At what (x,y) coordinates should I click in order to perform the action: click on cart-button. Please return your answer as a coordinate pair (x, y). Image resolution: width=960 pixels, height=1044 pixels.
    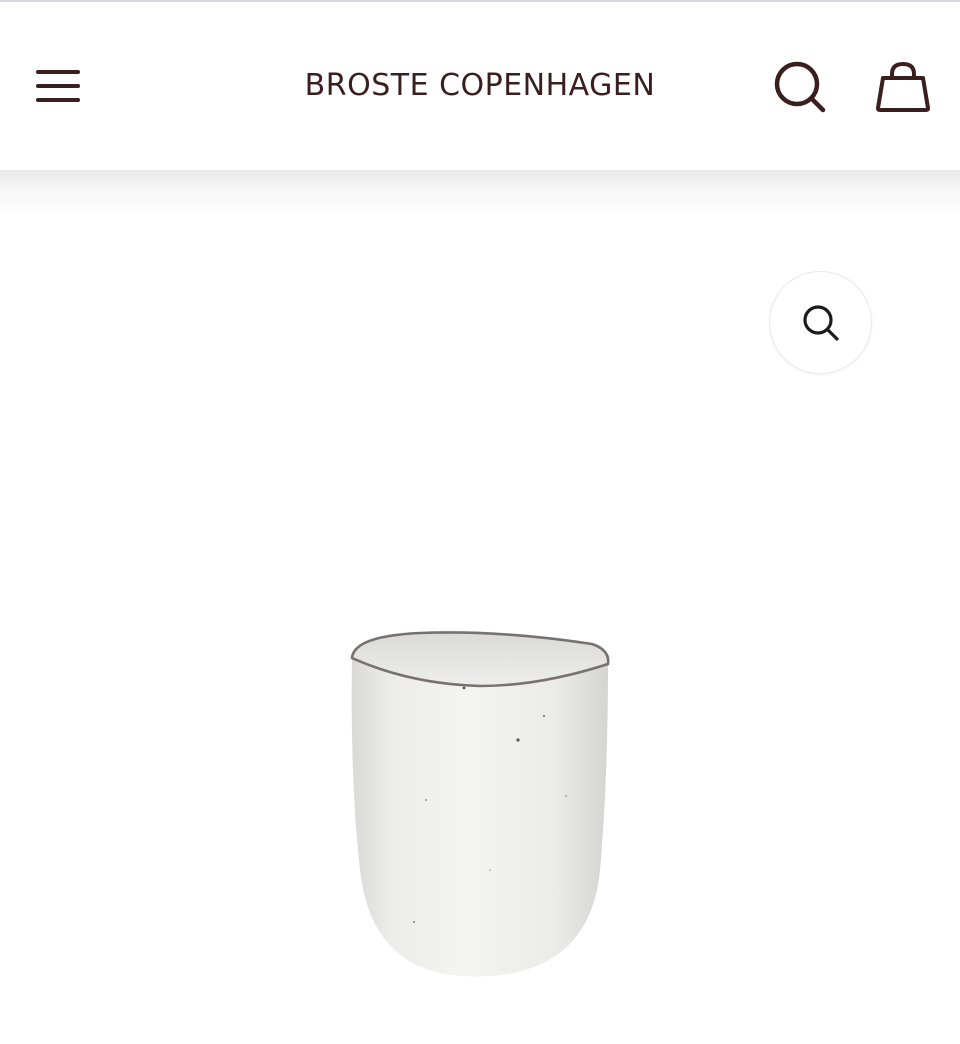
    Looking at the image, I should click on (903, 88).